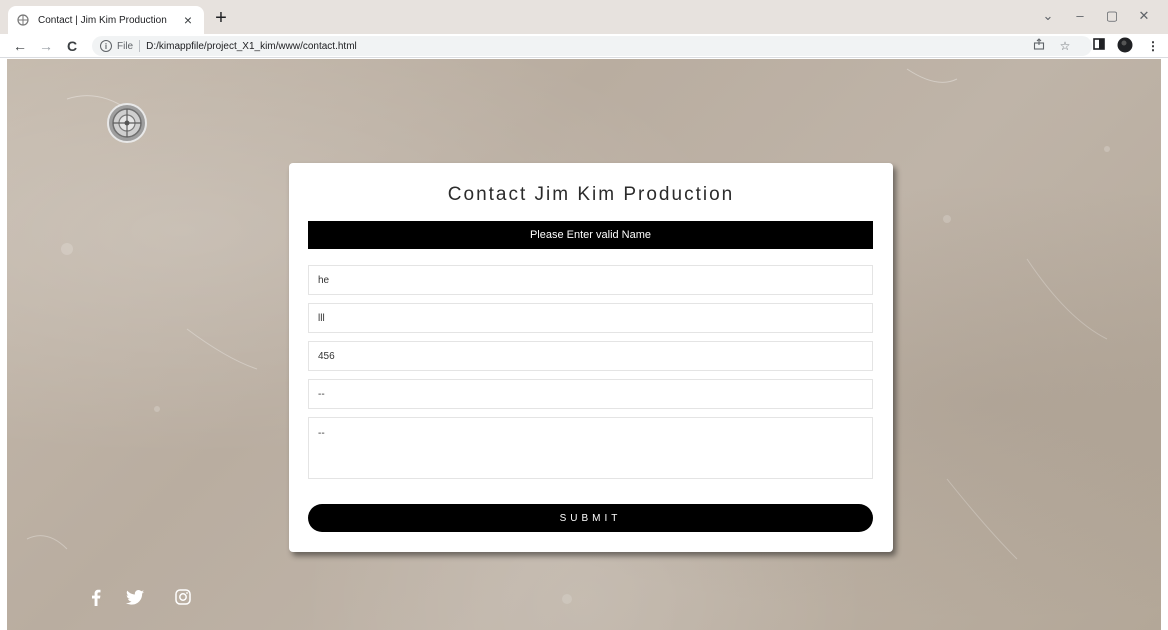 The height and width of the screenshot is (630, 1168). What do you see at coordinates (221, 19) in the screenshot?
I see `new-tab-button: +` at bounding box center [221, 19].